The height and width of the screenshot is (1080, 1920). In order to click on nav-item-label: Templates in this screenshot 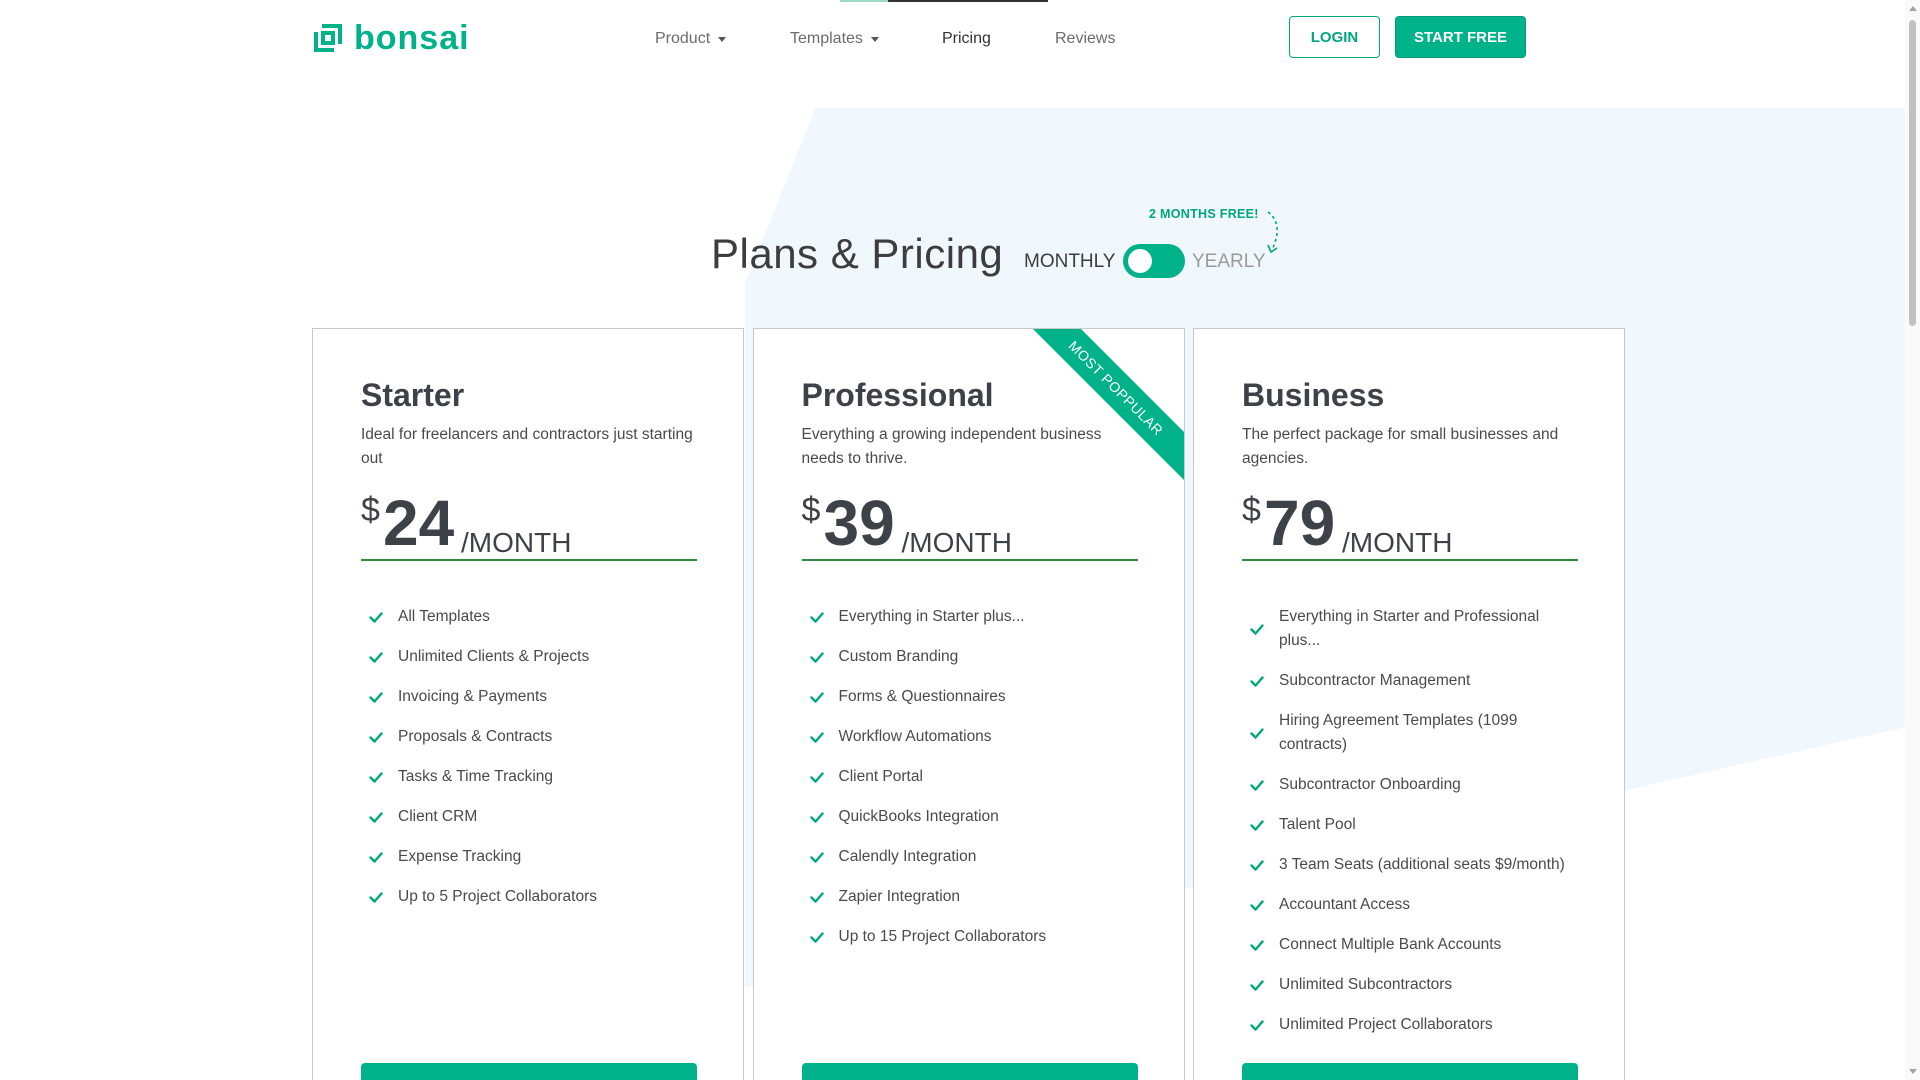, I will do `click(826, 38)`.